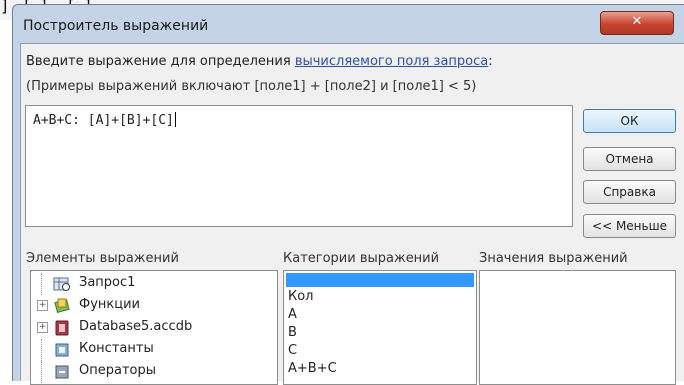 This screenshot has height=385, width=684. What do you see at coordinates (348, 24) in the screenshot?
I see `title-bar: Построитель выражений ✕` at bounding box center [348, 24].